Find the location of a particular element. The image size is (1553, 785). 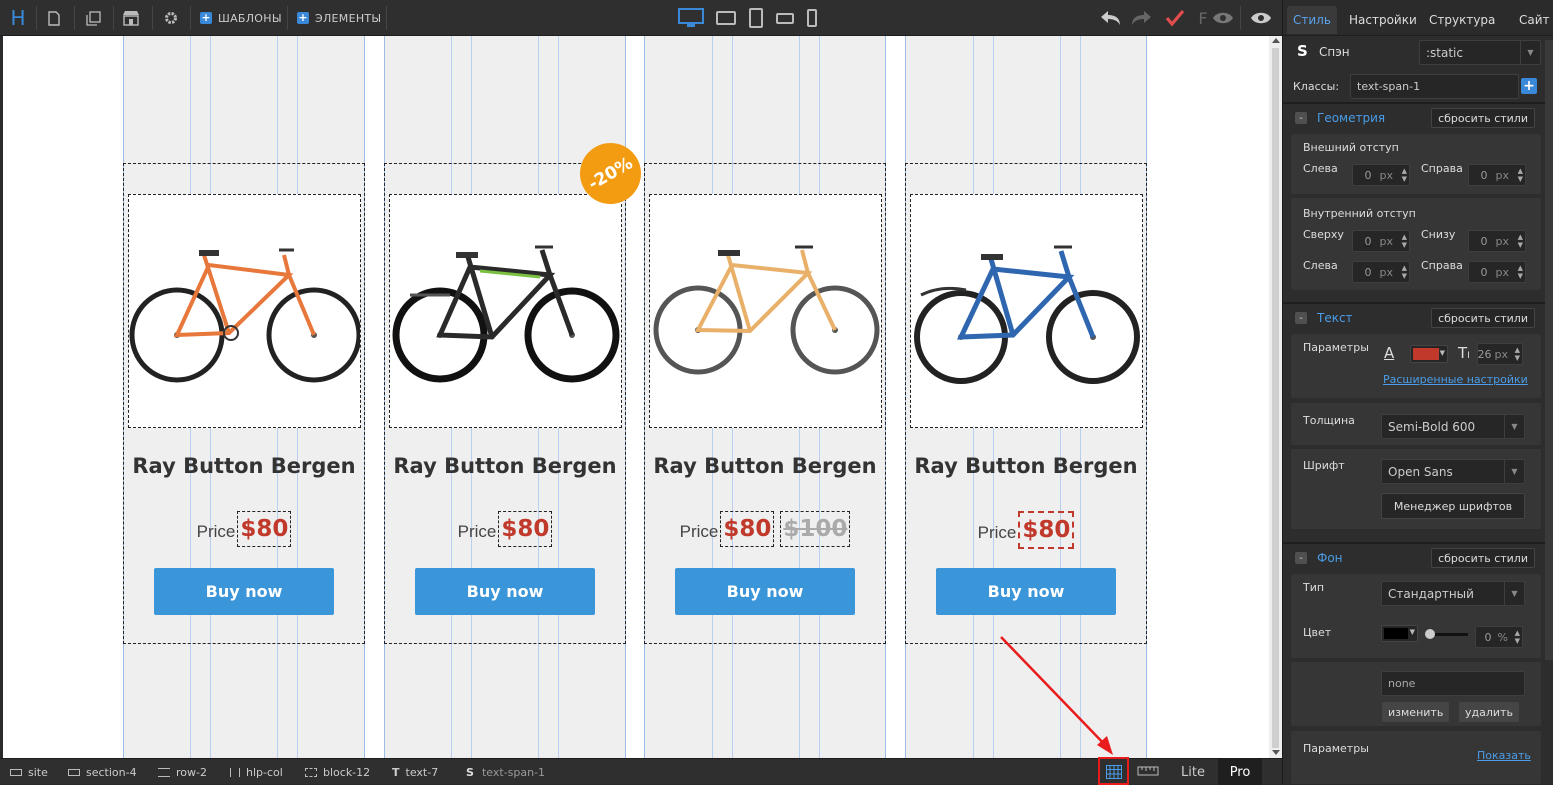

breadcrumb-site: site is located at coordinates (29, 772).